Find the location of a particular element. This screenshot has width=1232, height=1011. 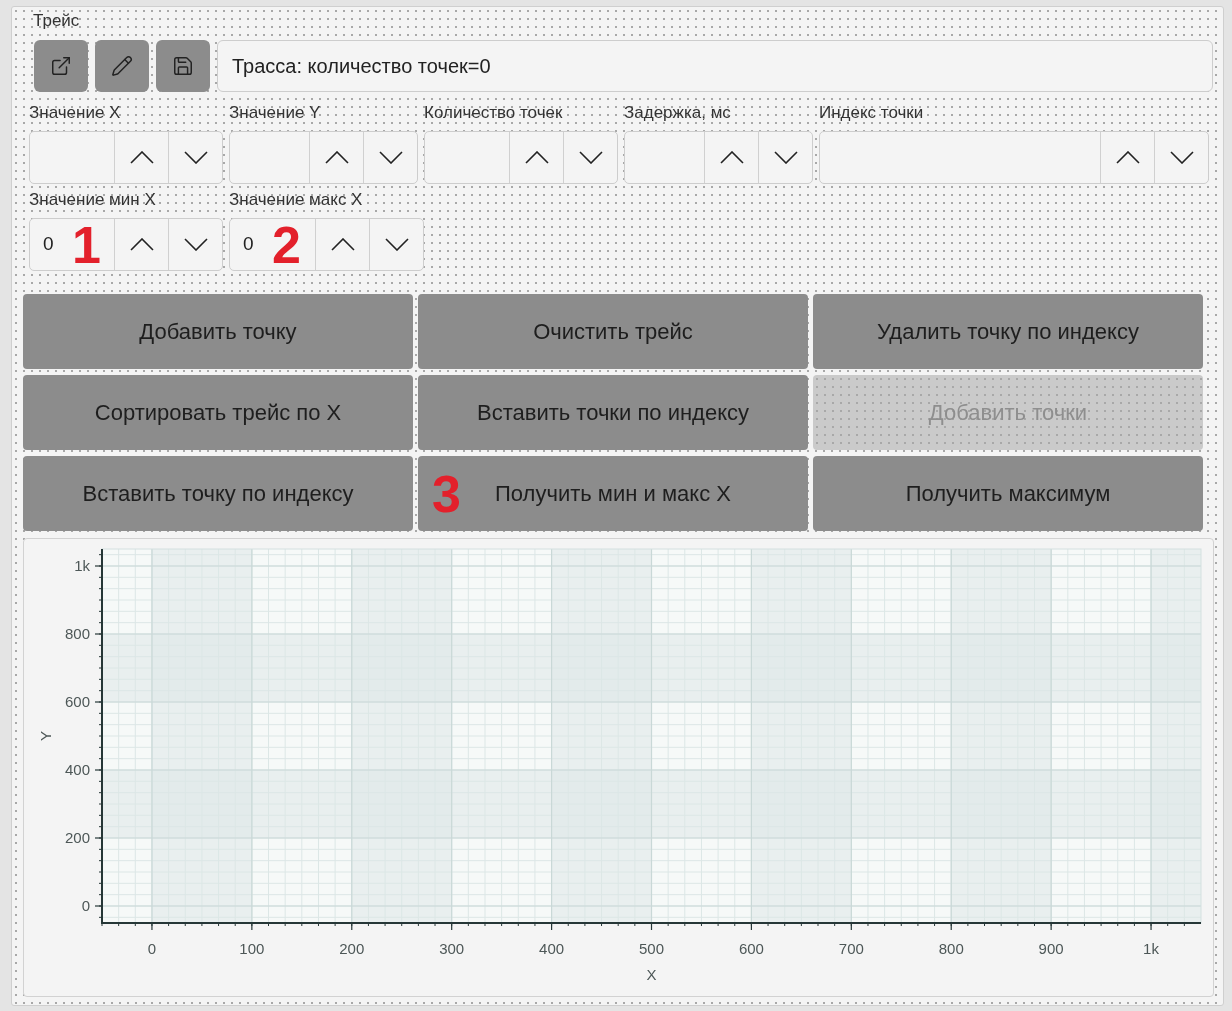

save-button is located at coordinates (183, 66).